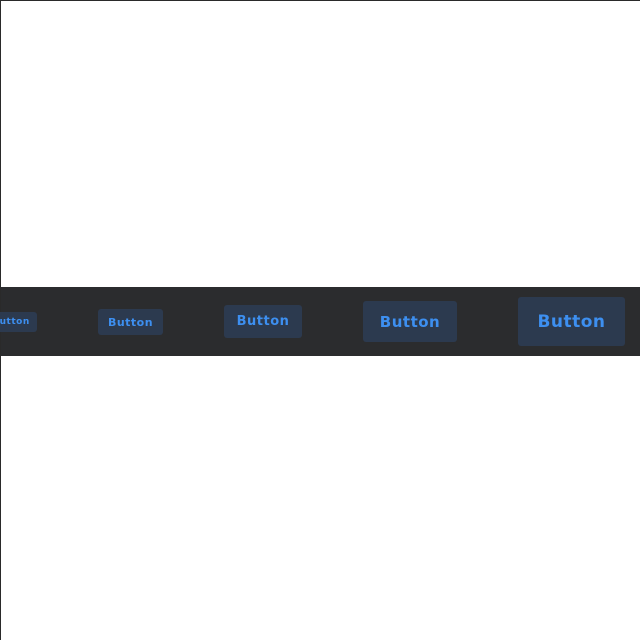 This screenshot has height=640, width=640. I want to click on button-small: Button, so click(130, 322).